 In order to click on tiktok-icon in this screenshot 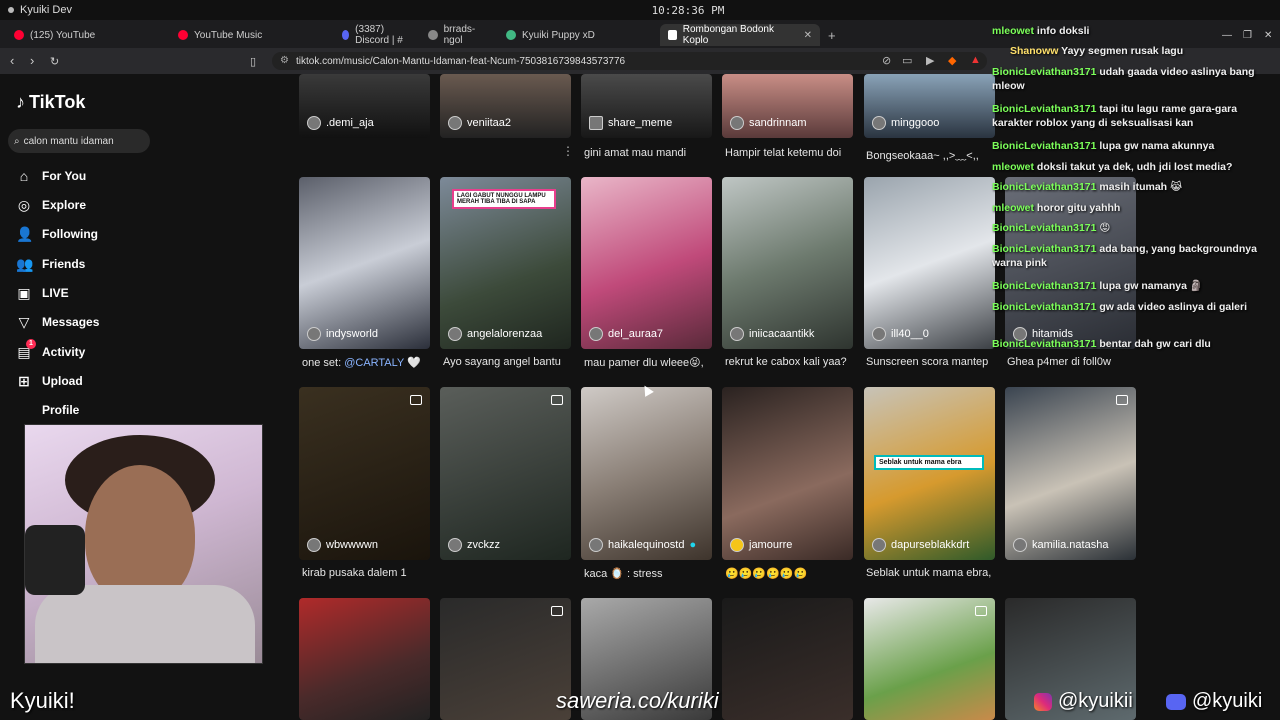, I will do `click(672, 35)`.